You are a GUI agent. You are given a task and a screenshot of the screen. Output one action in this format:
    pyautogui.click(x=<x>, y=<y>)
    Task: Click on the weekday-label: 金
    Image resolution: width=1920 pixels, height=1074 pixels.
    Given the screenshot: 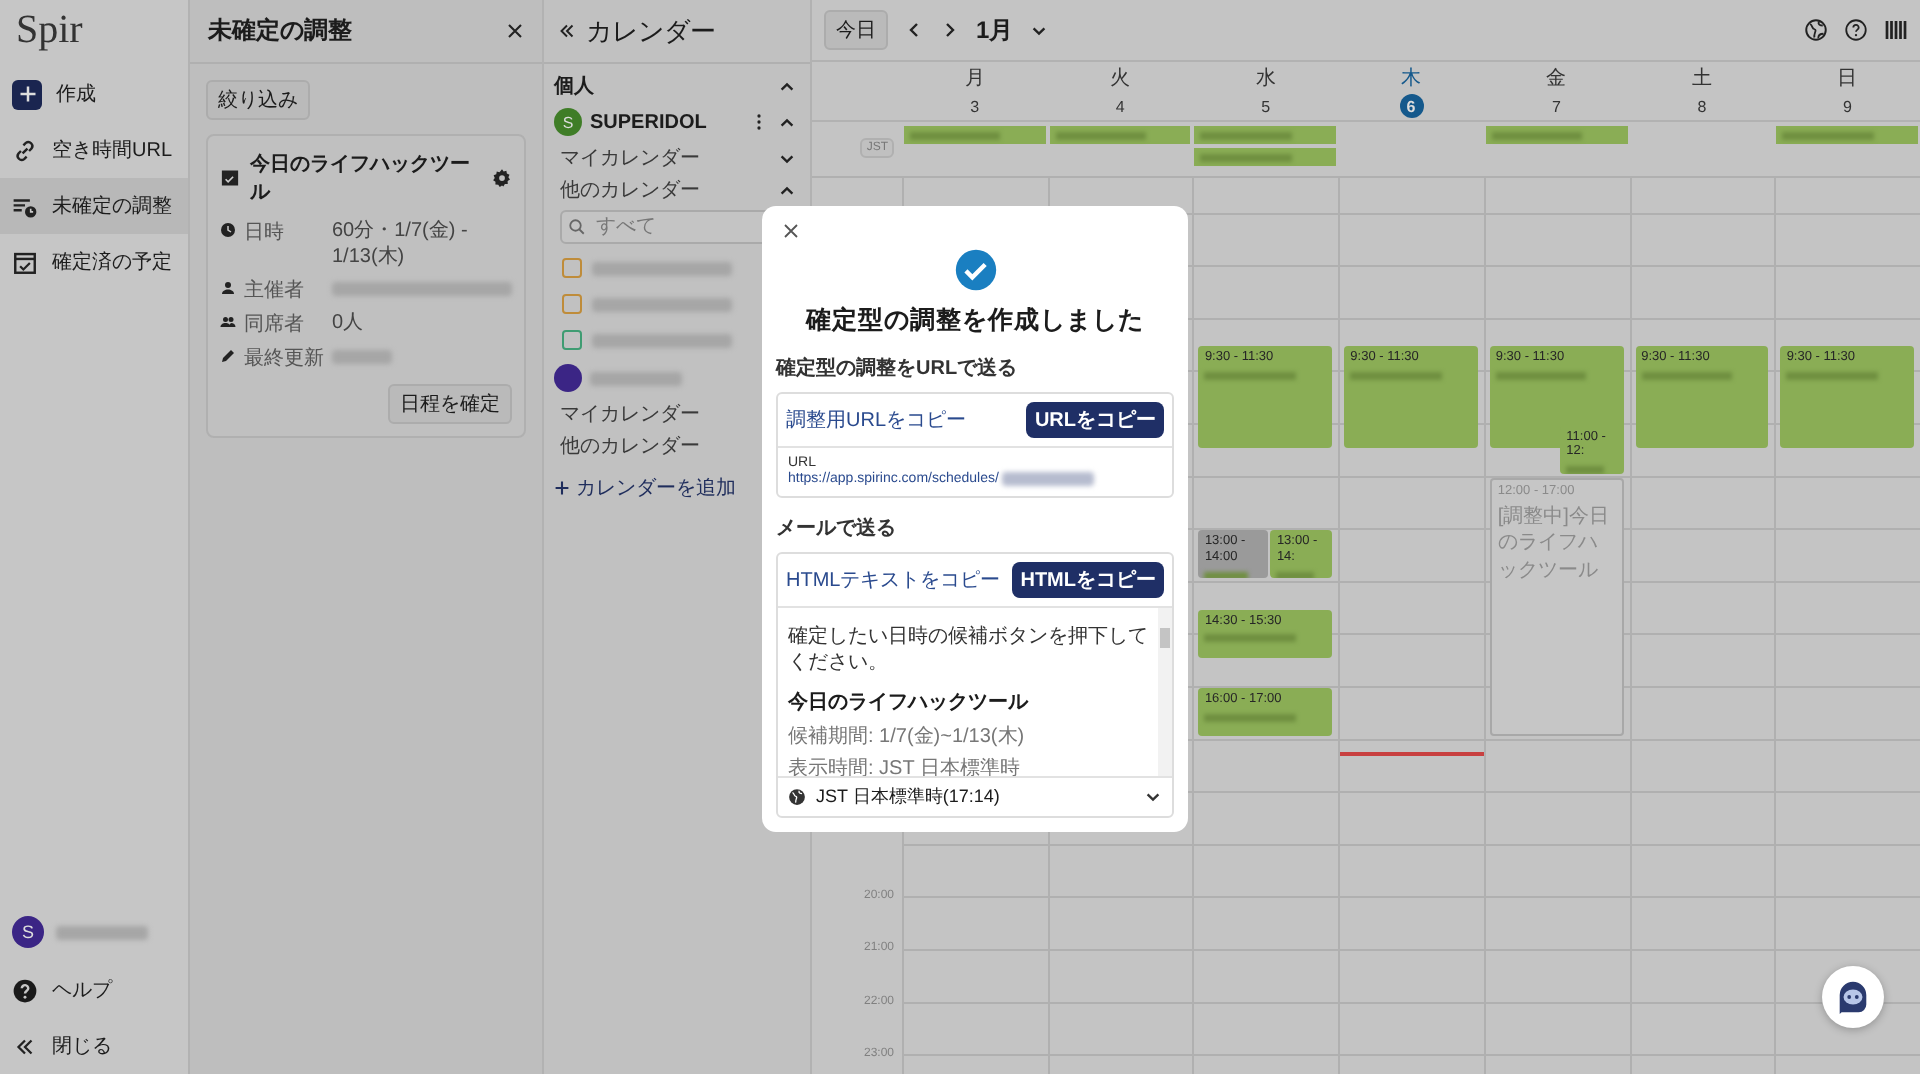 What is the action you would take?
    pyautogui.click(x=1556, y=79)
    